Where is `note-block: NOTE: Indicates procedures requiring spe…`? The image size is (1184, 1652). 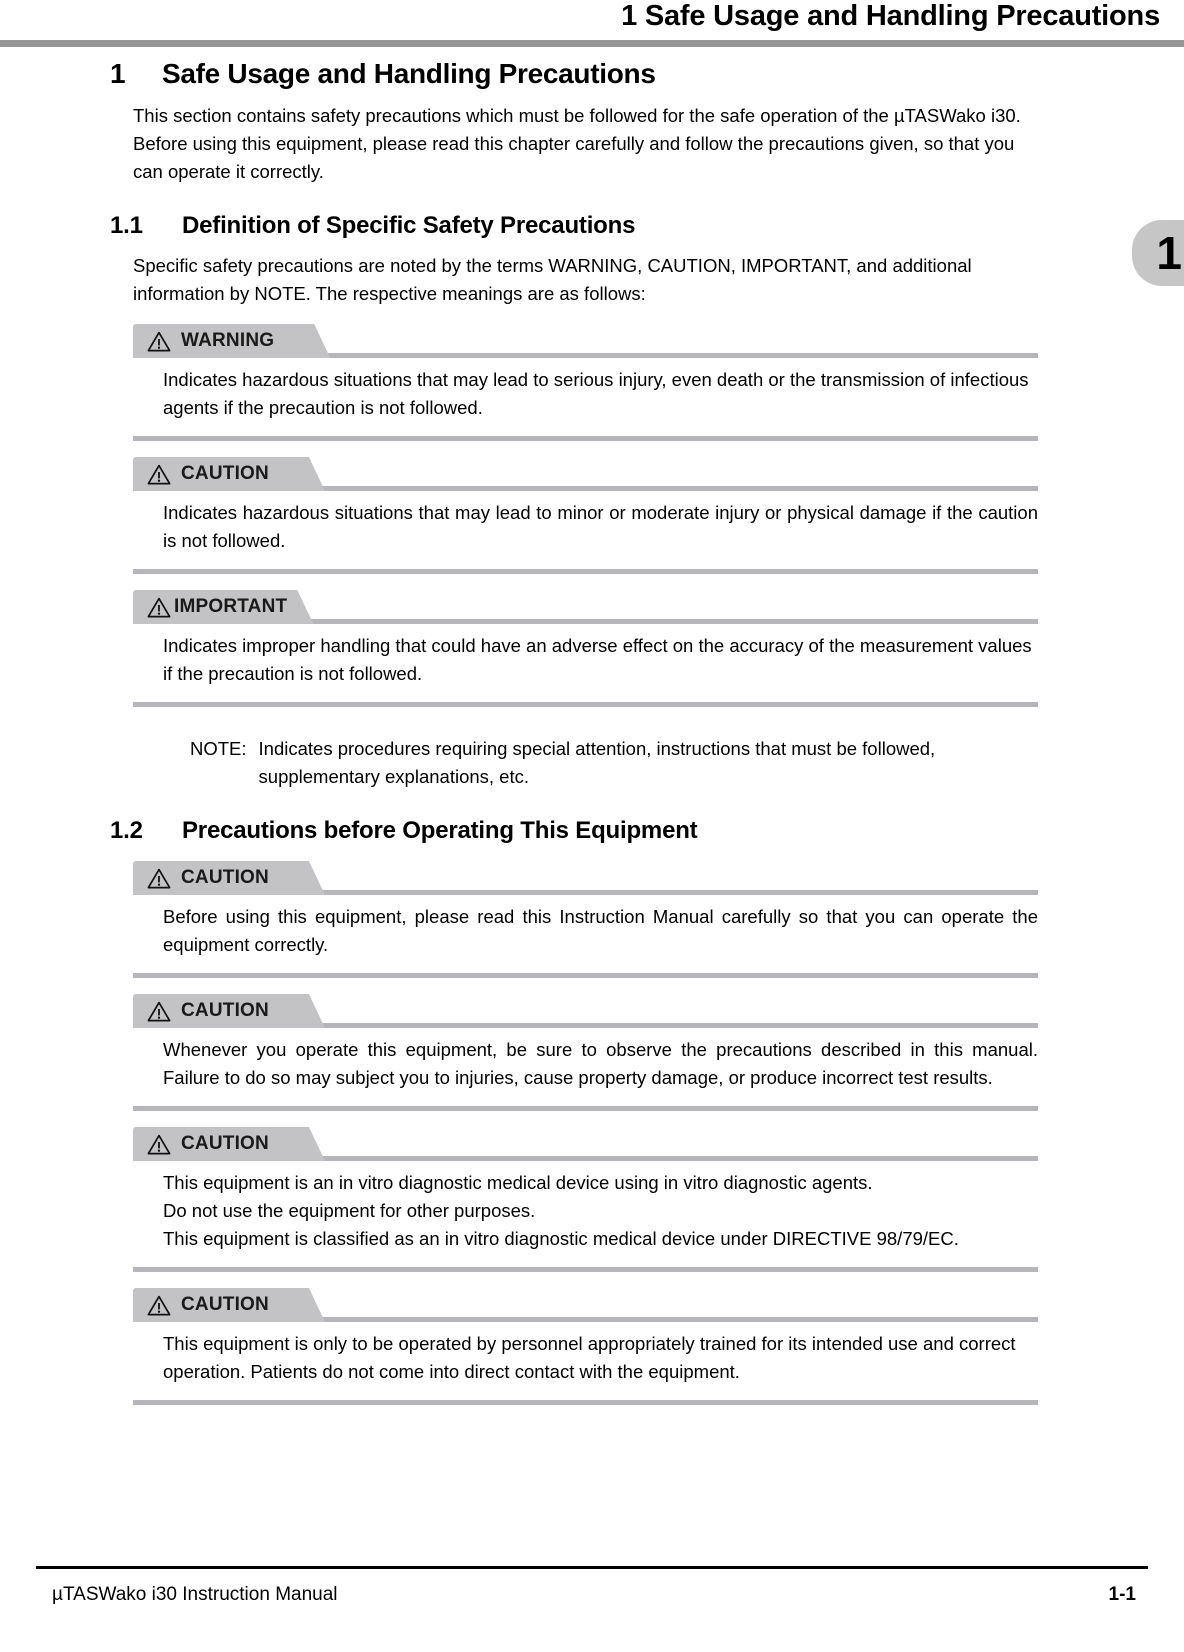
note-block: NOTE: Indicates procedures requiring spe… is located at coordinates (620, 763).